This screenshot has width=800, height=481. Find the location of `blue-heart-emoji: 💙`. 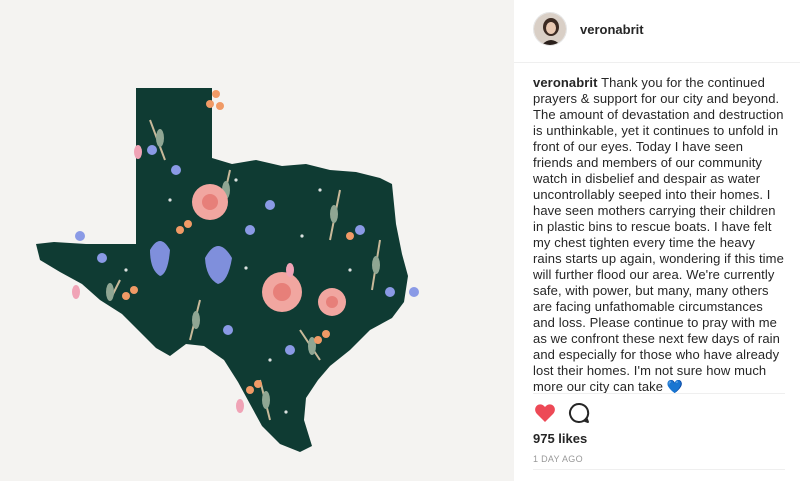

blue-heart-emoji: 💙 is located at coordinates (675, 386).